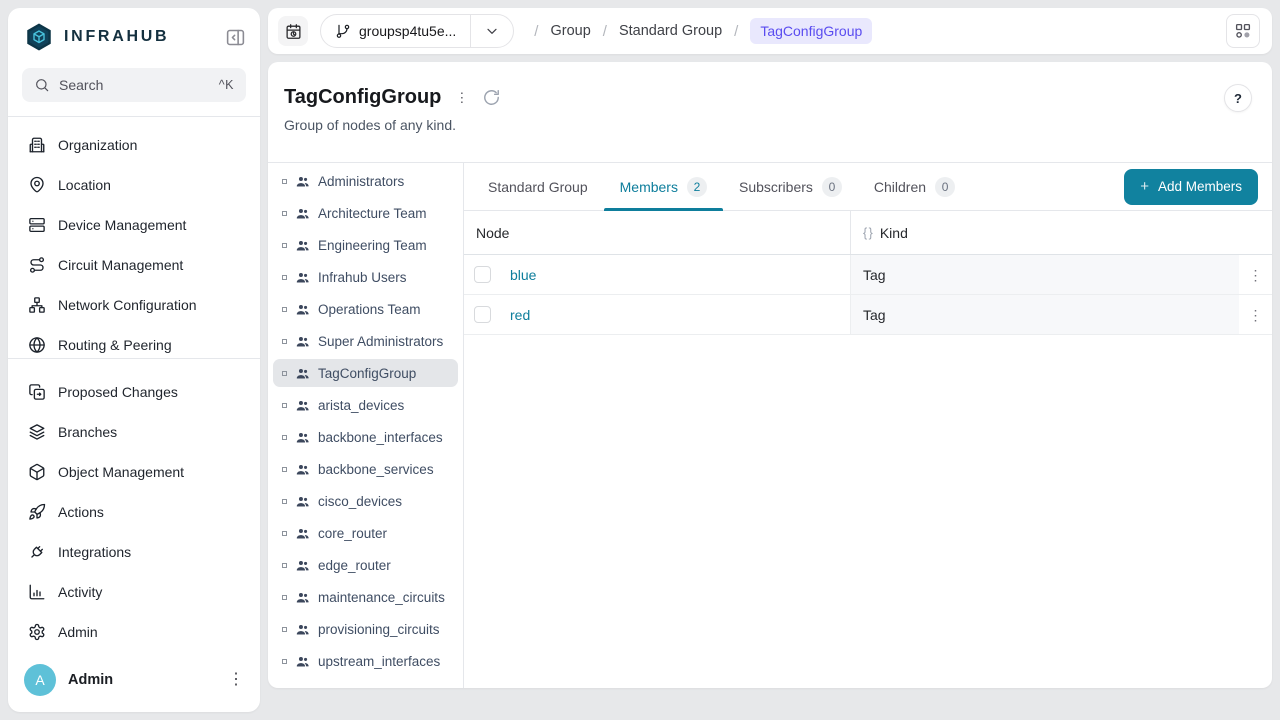  What do you see at coordinates (134, 682) in the screenshot?
I see `user-menu: A Admin ⋮` at bounding box center [134, 682].